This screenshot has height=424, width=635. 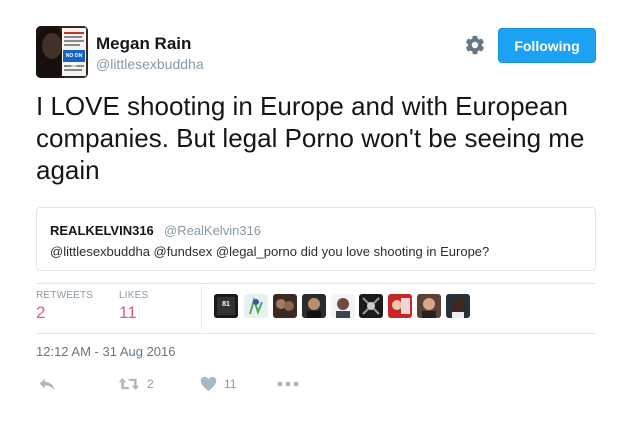 What do you see at coordinates (106, 351) in the screenshot?
I see `tweet-timestamp: 12:12 AM - 31 Aug 2016` at bounding box center [106, 351].